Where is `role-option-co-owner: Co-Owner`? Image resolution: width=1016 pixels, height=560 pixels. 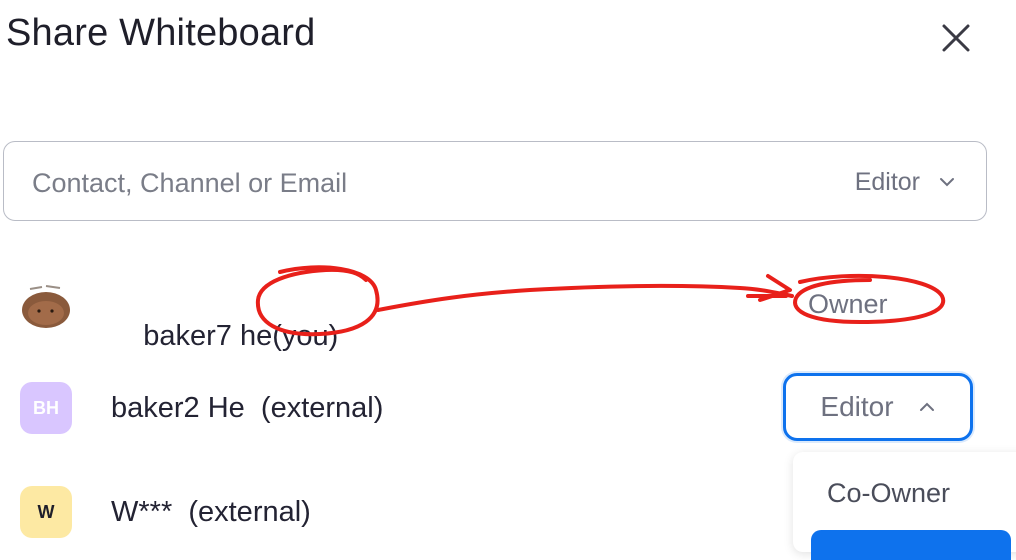
role-option-co-owner: Co-Owner is located at coordinates (888, 493).